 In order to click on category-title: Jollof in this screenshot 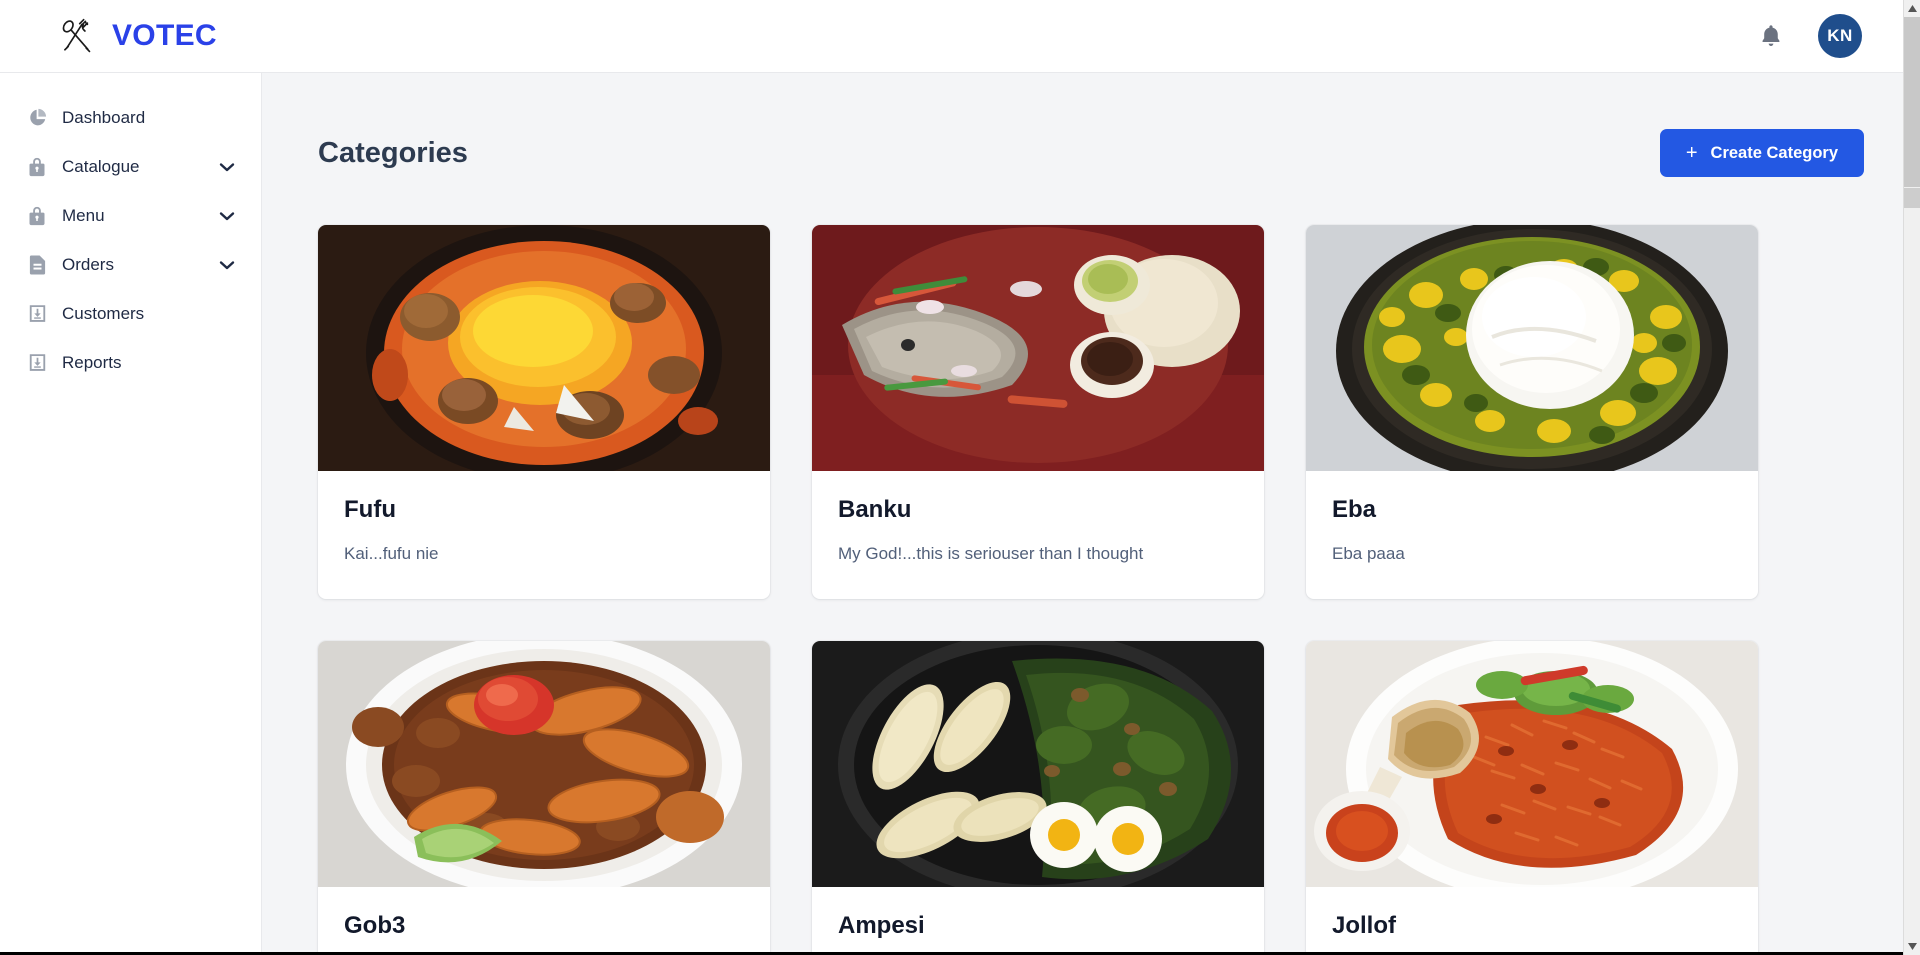, I will do `click(1364, 926)`.